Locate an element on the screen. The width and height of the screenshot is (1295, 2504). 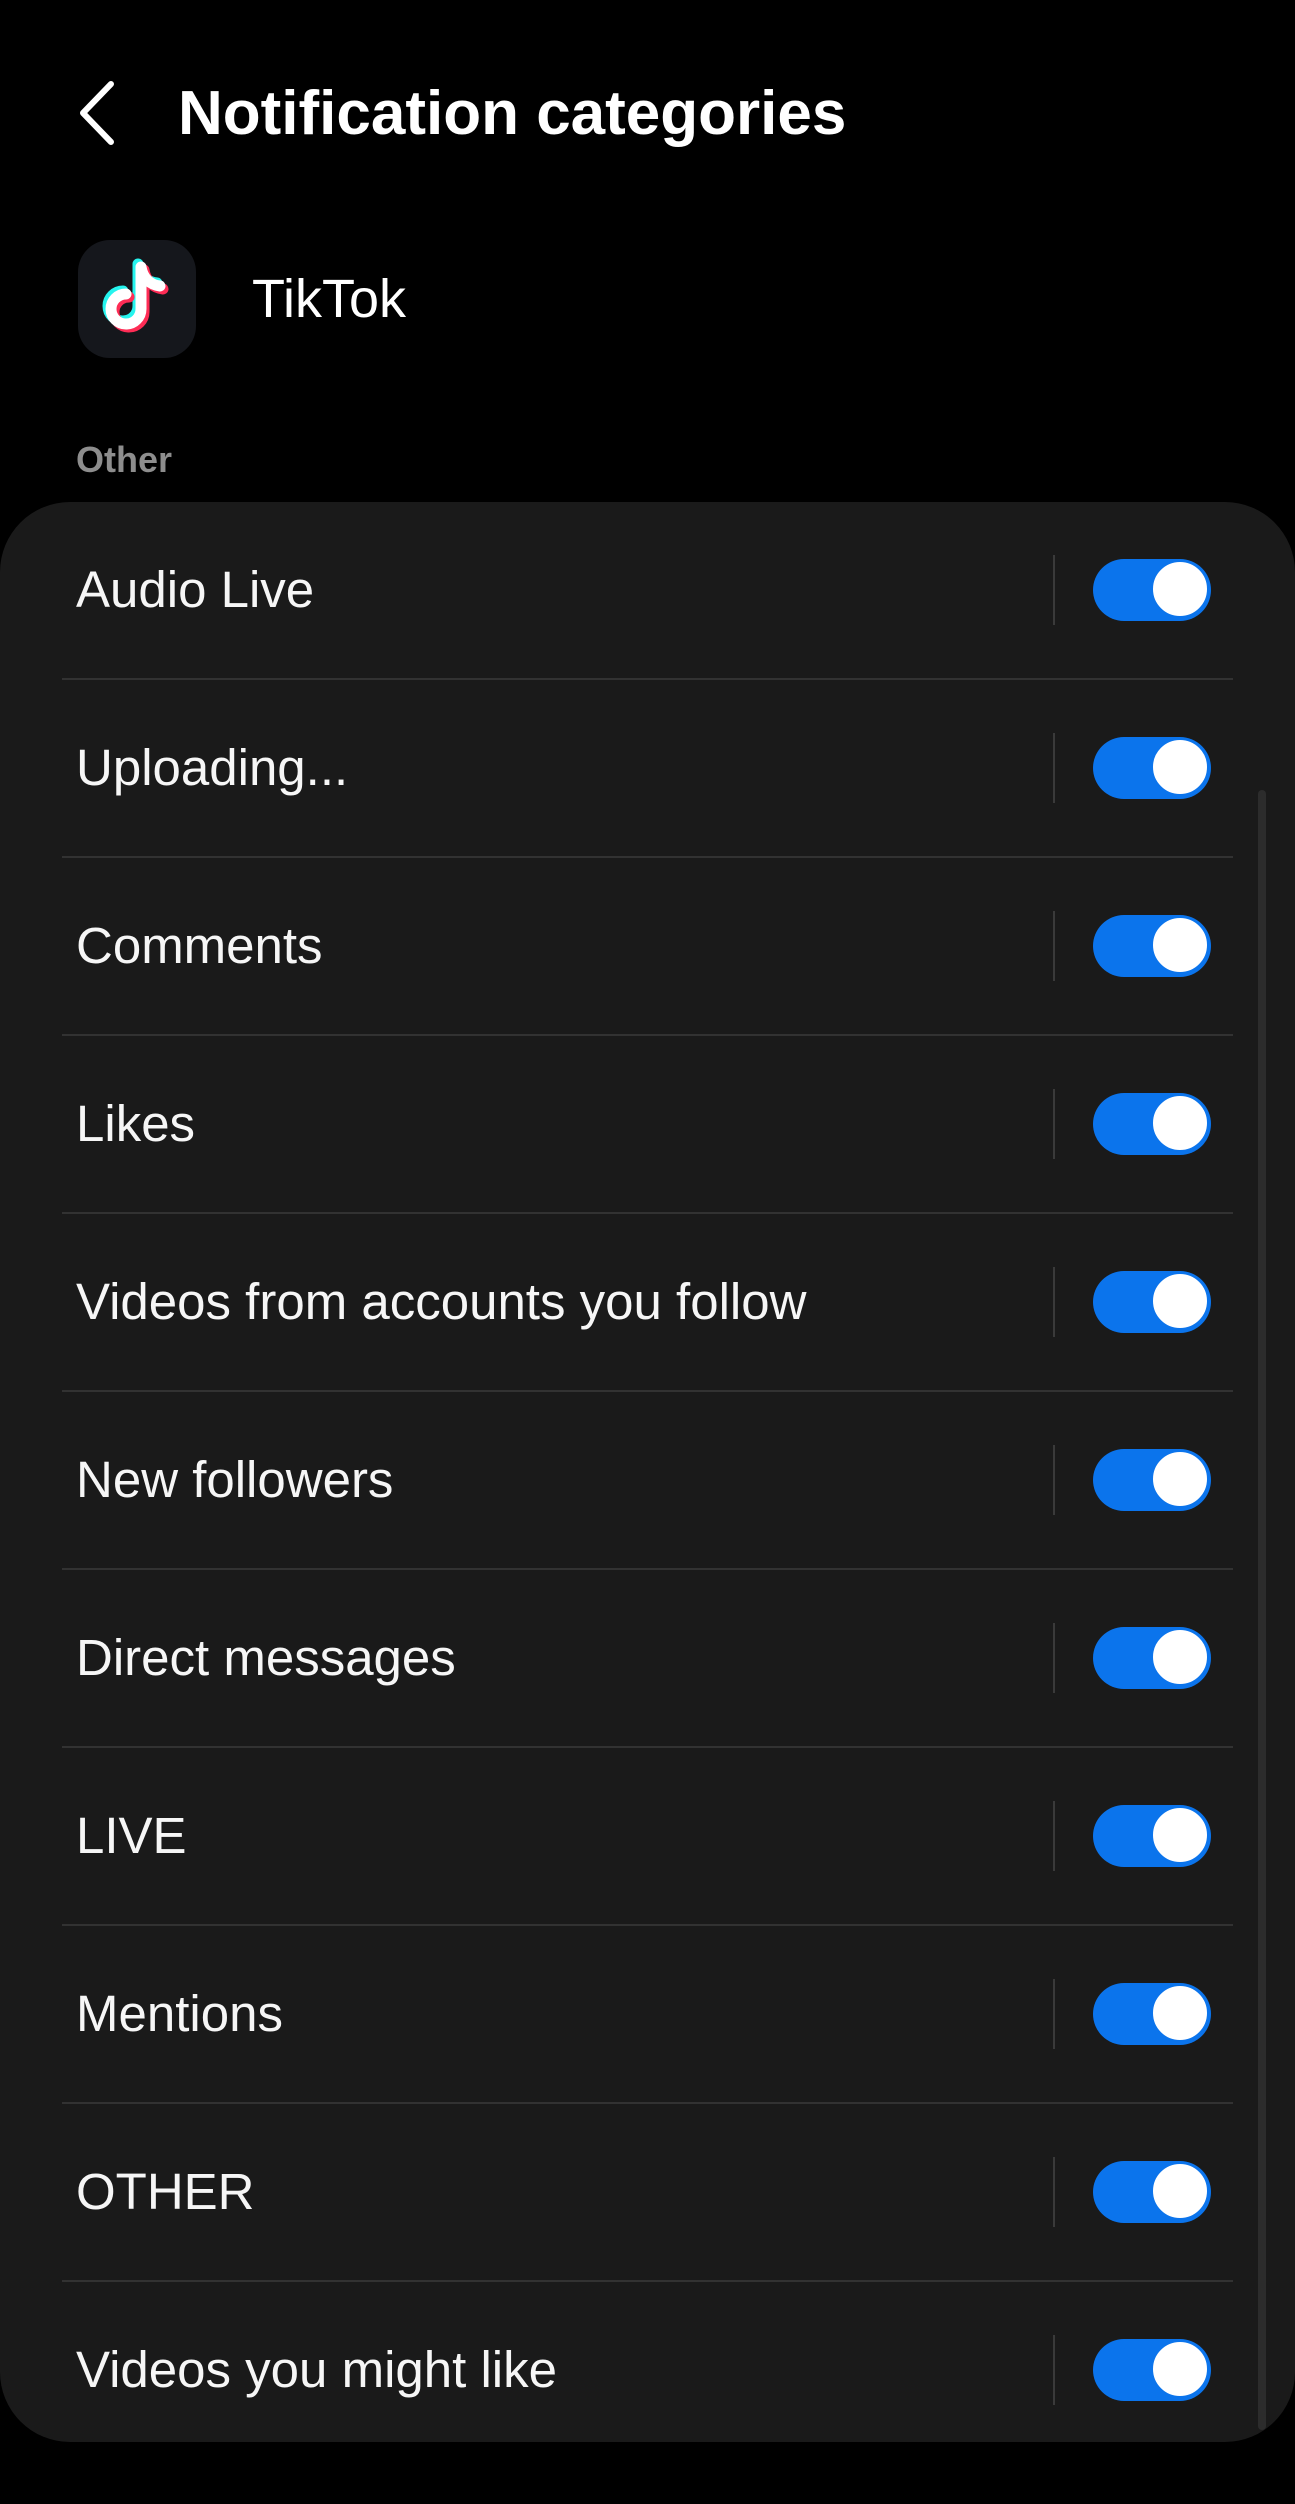
category-label: OTHER is located at coordinates (165, 2191).